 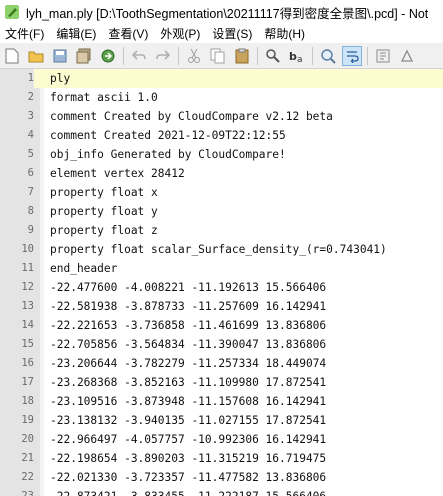 I want to click on line-number: 9, so click(x=30, y=230).